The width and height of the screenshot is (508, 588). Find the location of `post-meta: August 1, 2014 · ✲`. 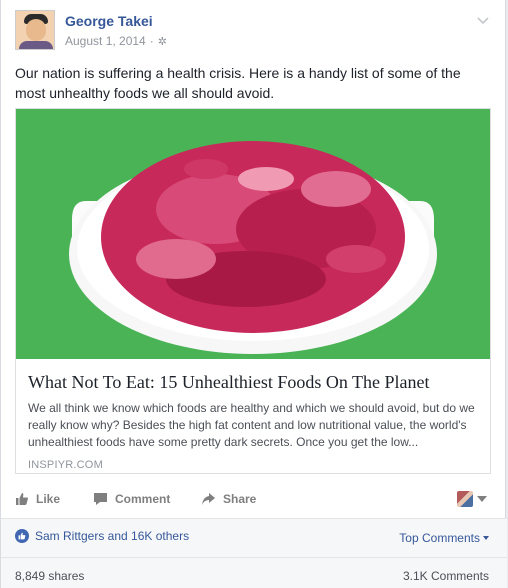

post-meta: August 1, 2014 · ✲ is located at coordinates (116, 41).